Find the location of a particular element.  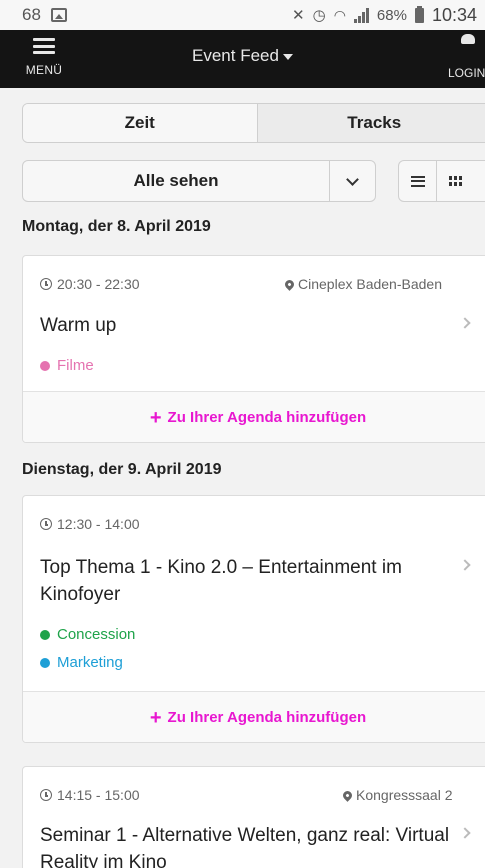

signal-icon is located at coordinates (361, 15).